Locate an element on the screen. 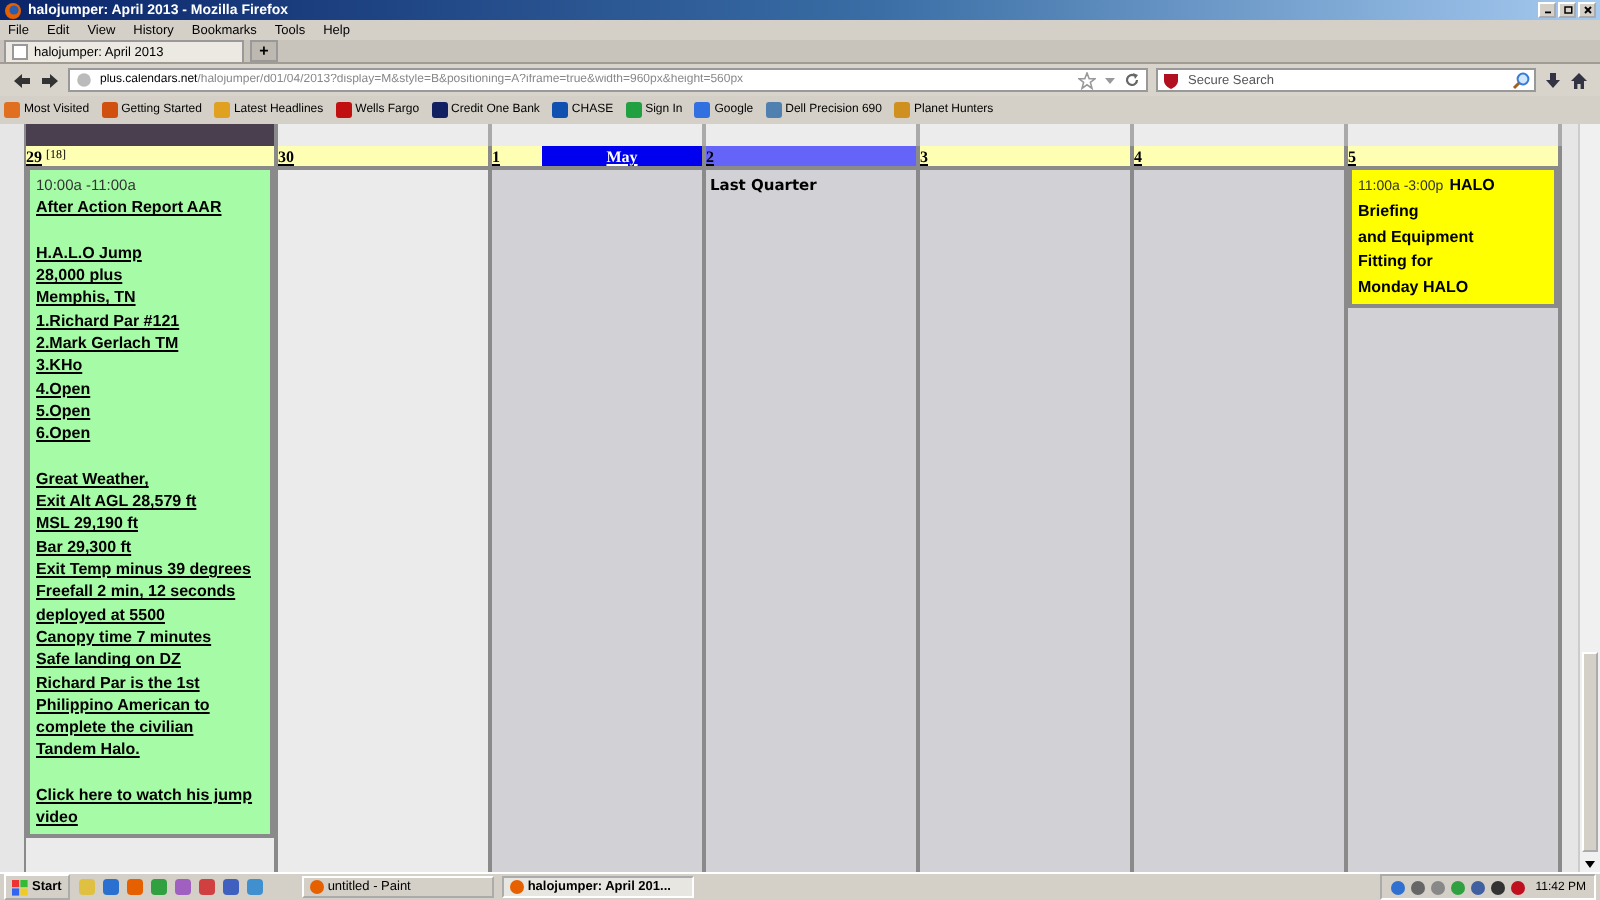 Image resolution: width=1600 pixels, height=900 pixels. event-link: video is located at coordinates (150, 818).